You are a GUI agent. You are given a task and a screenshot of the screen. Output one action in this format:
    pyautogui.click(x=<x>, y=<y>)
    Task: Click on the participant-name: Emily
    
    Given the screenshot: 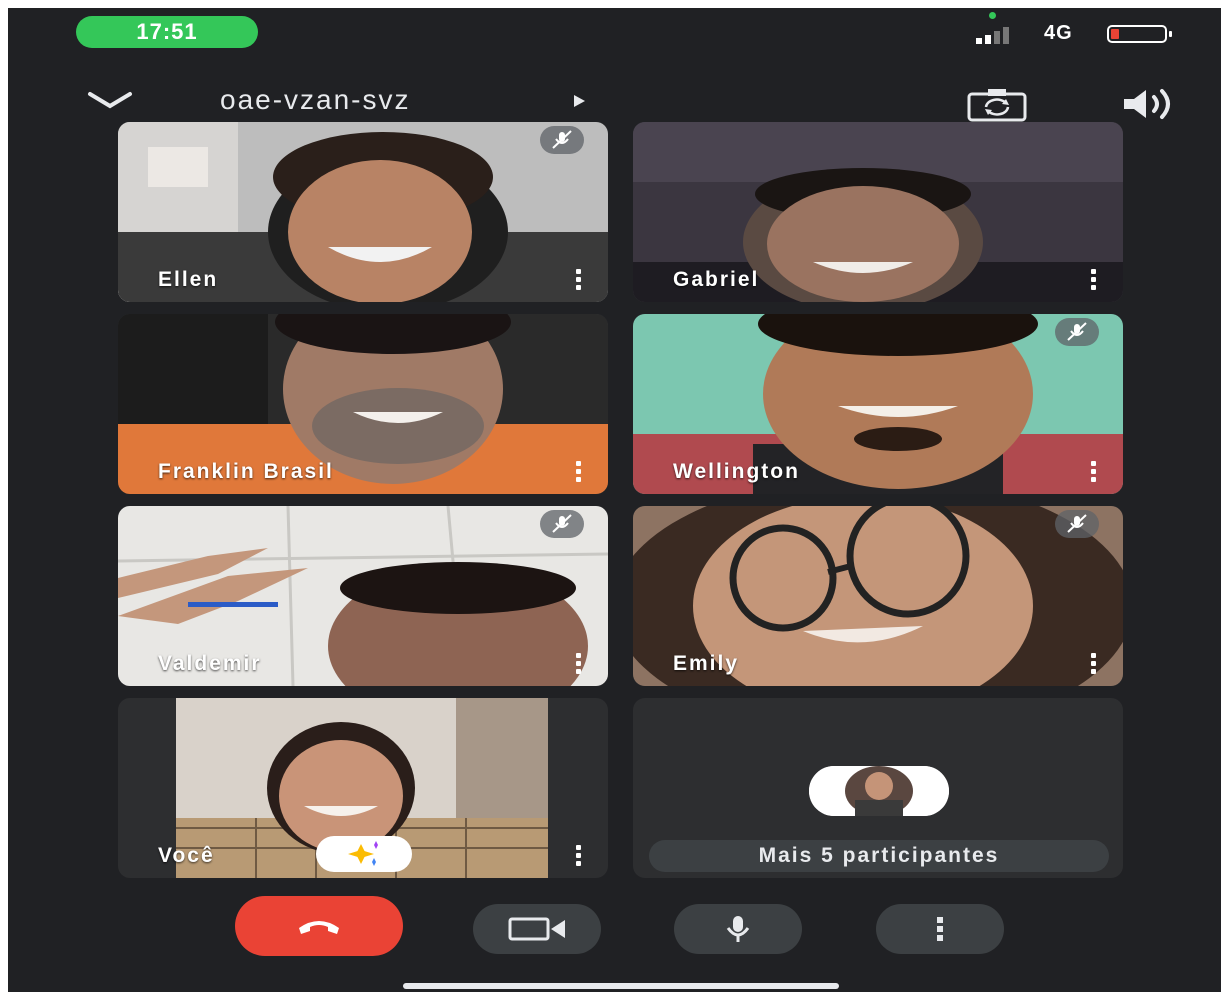 What is the action you would take?
    pyautogui.click(x=706, y=663)
    